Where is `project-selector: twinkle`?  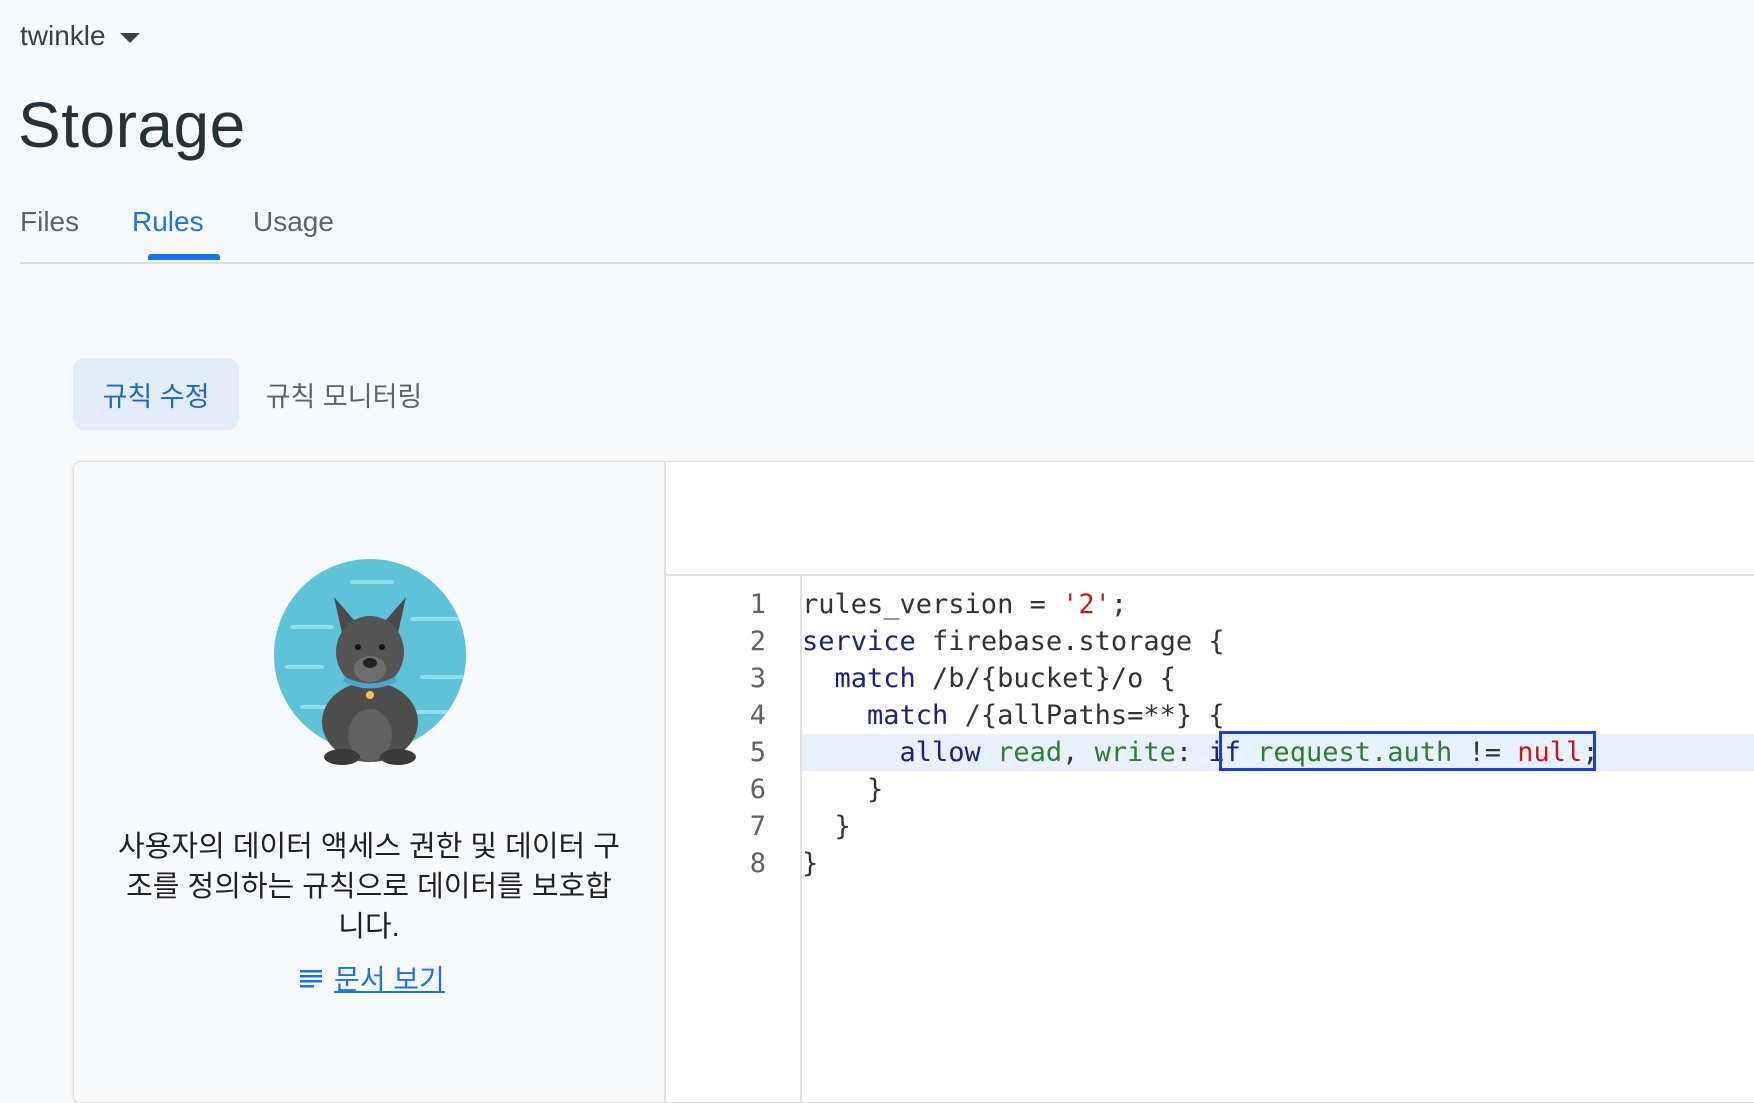
project-selector: twinkle is located at coordinates (80, 36).